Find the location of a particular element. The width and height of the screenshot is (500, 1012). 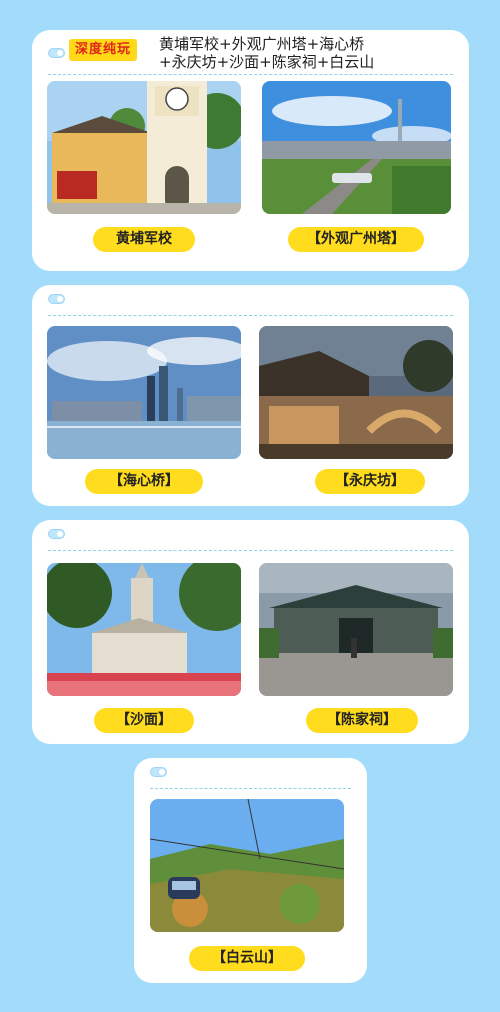

label-whampoa-academy: 黄埔军校 is located at coordinates (144, 239).